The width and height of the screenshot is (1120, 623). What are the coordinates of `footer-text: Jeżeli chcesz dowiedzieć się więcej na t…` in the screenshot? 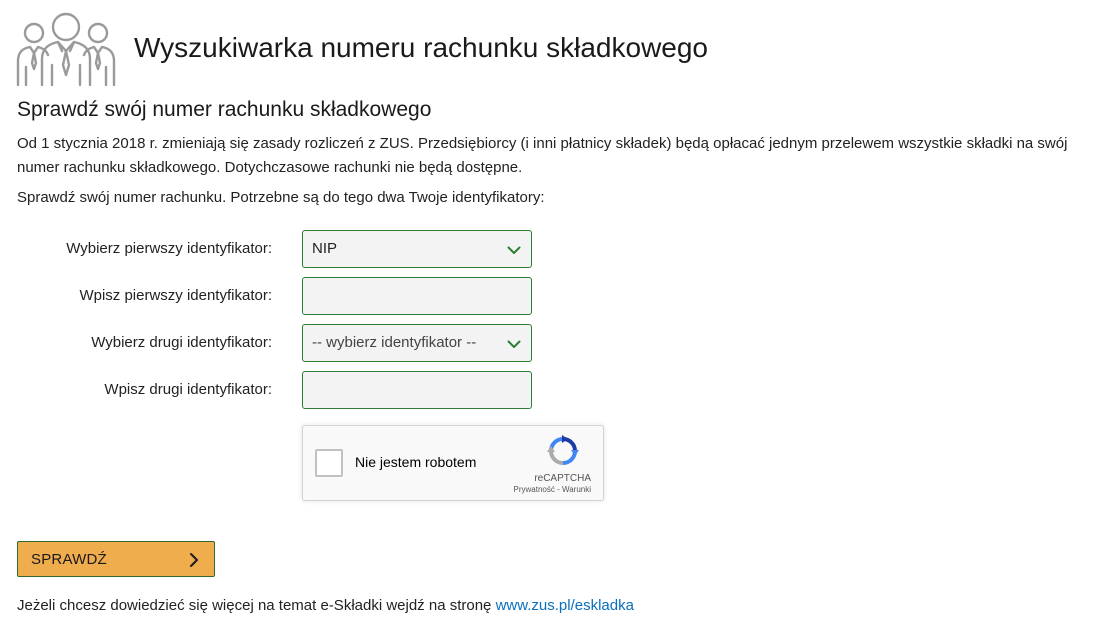 It's located at (256, 605).